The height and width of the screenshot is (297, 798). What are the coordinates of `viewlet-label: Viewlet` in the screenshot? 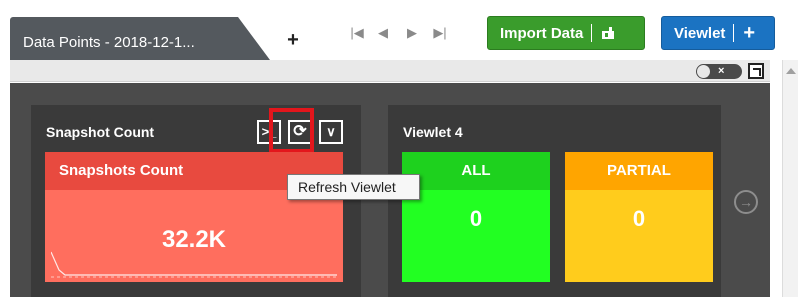 It's located at (700, 33).